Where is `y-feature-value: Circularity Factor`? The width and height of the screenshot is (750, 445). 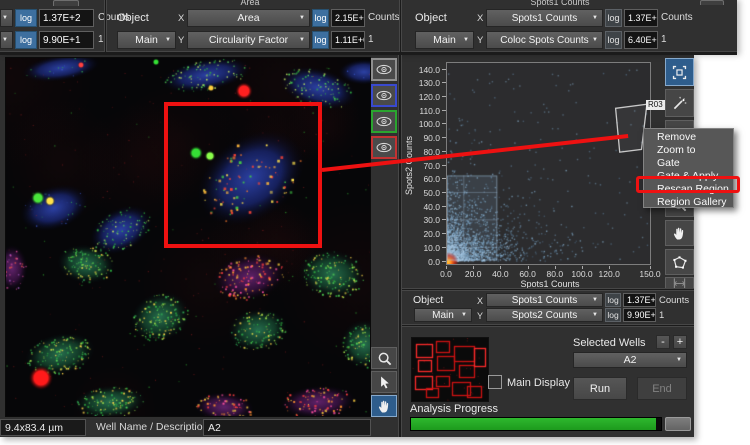
y-feature-value: Circularity Factor is located at coordinates (248, 40).